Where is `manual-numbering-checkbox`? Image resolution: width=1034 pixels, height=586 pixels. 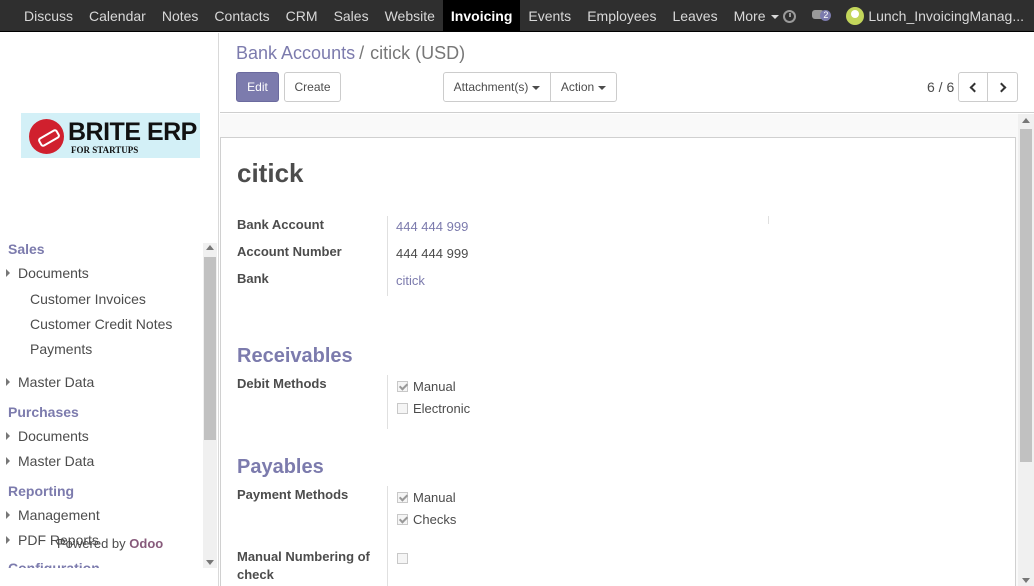 manual-numbering-checkbox is located at coordinates (402, 558).